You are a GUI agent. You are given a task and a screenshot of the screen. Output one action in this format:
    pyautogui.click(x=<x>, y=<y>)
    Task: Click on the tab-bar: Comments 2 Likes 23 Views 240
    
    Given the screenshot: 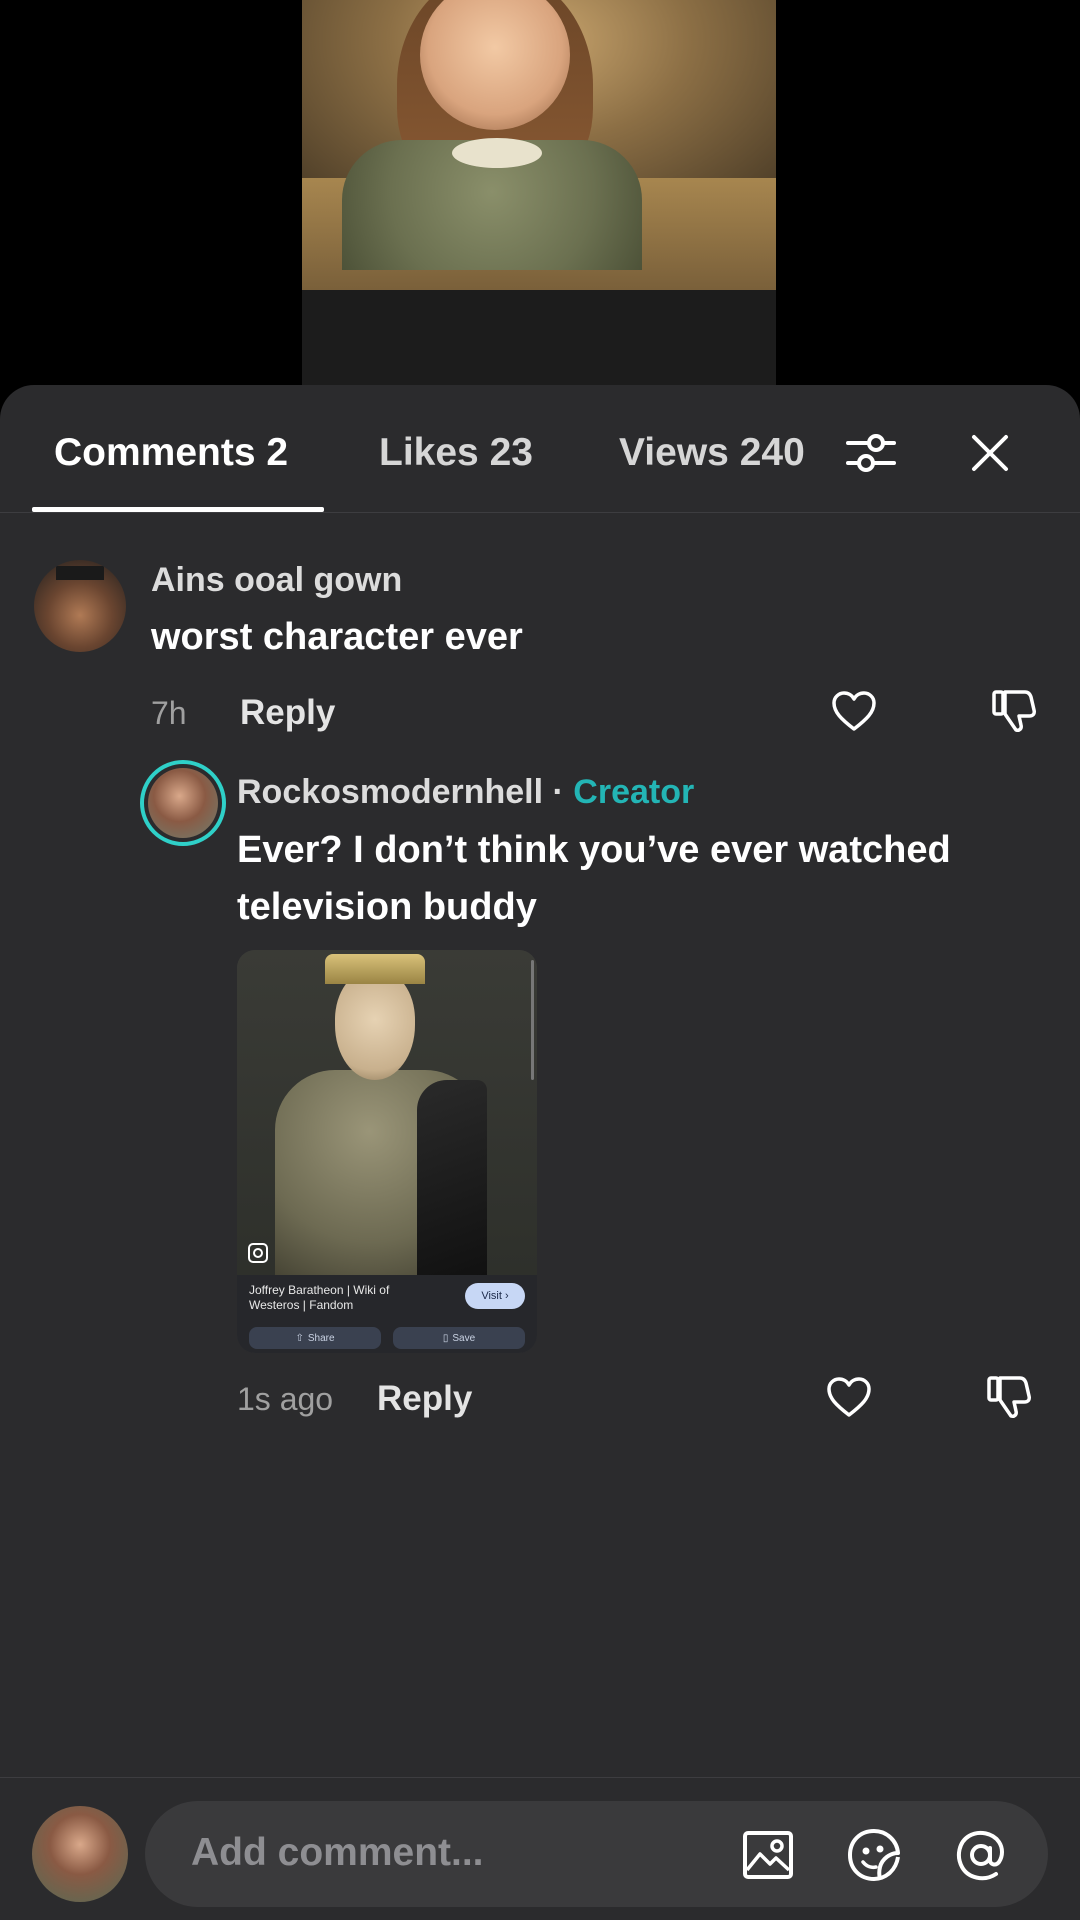 What is the action you would take?
    pyautogui.click(x=540, y=449)
    